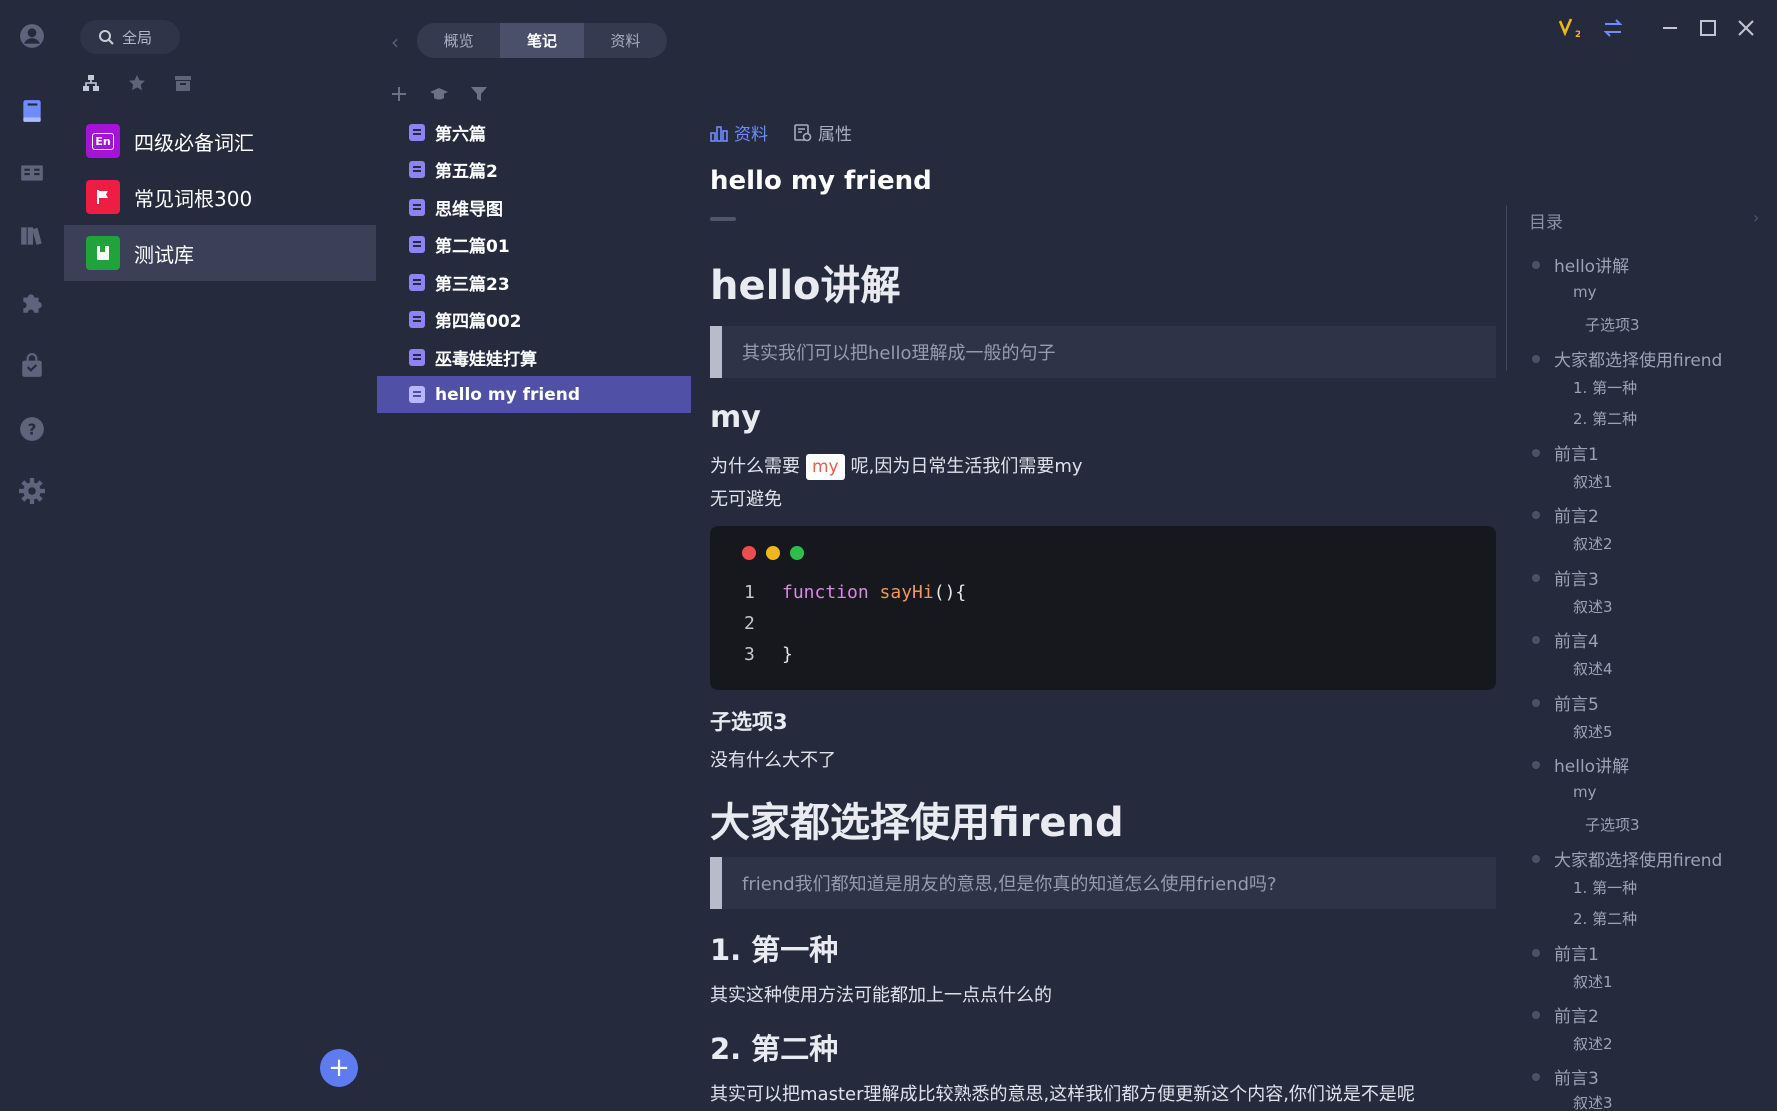 The image size is (1777, 1111). Describe the element at coordinates (1565, 639) in the screenshot. I see `toc-item: 前言4` at that location.